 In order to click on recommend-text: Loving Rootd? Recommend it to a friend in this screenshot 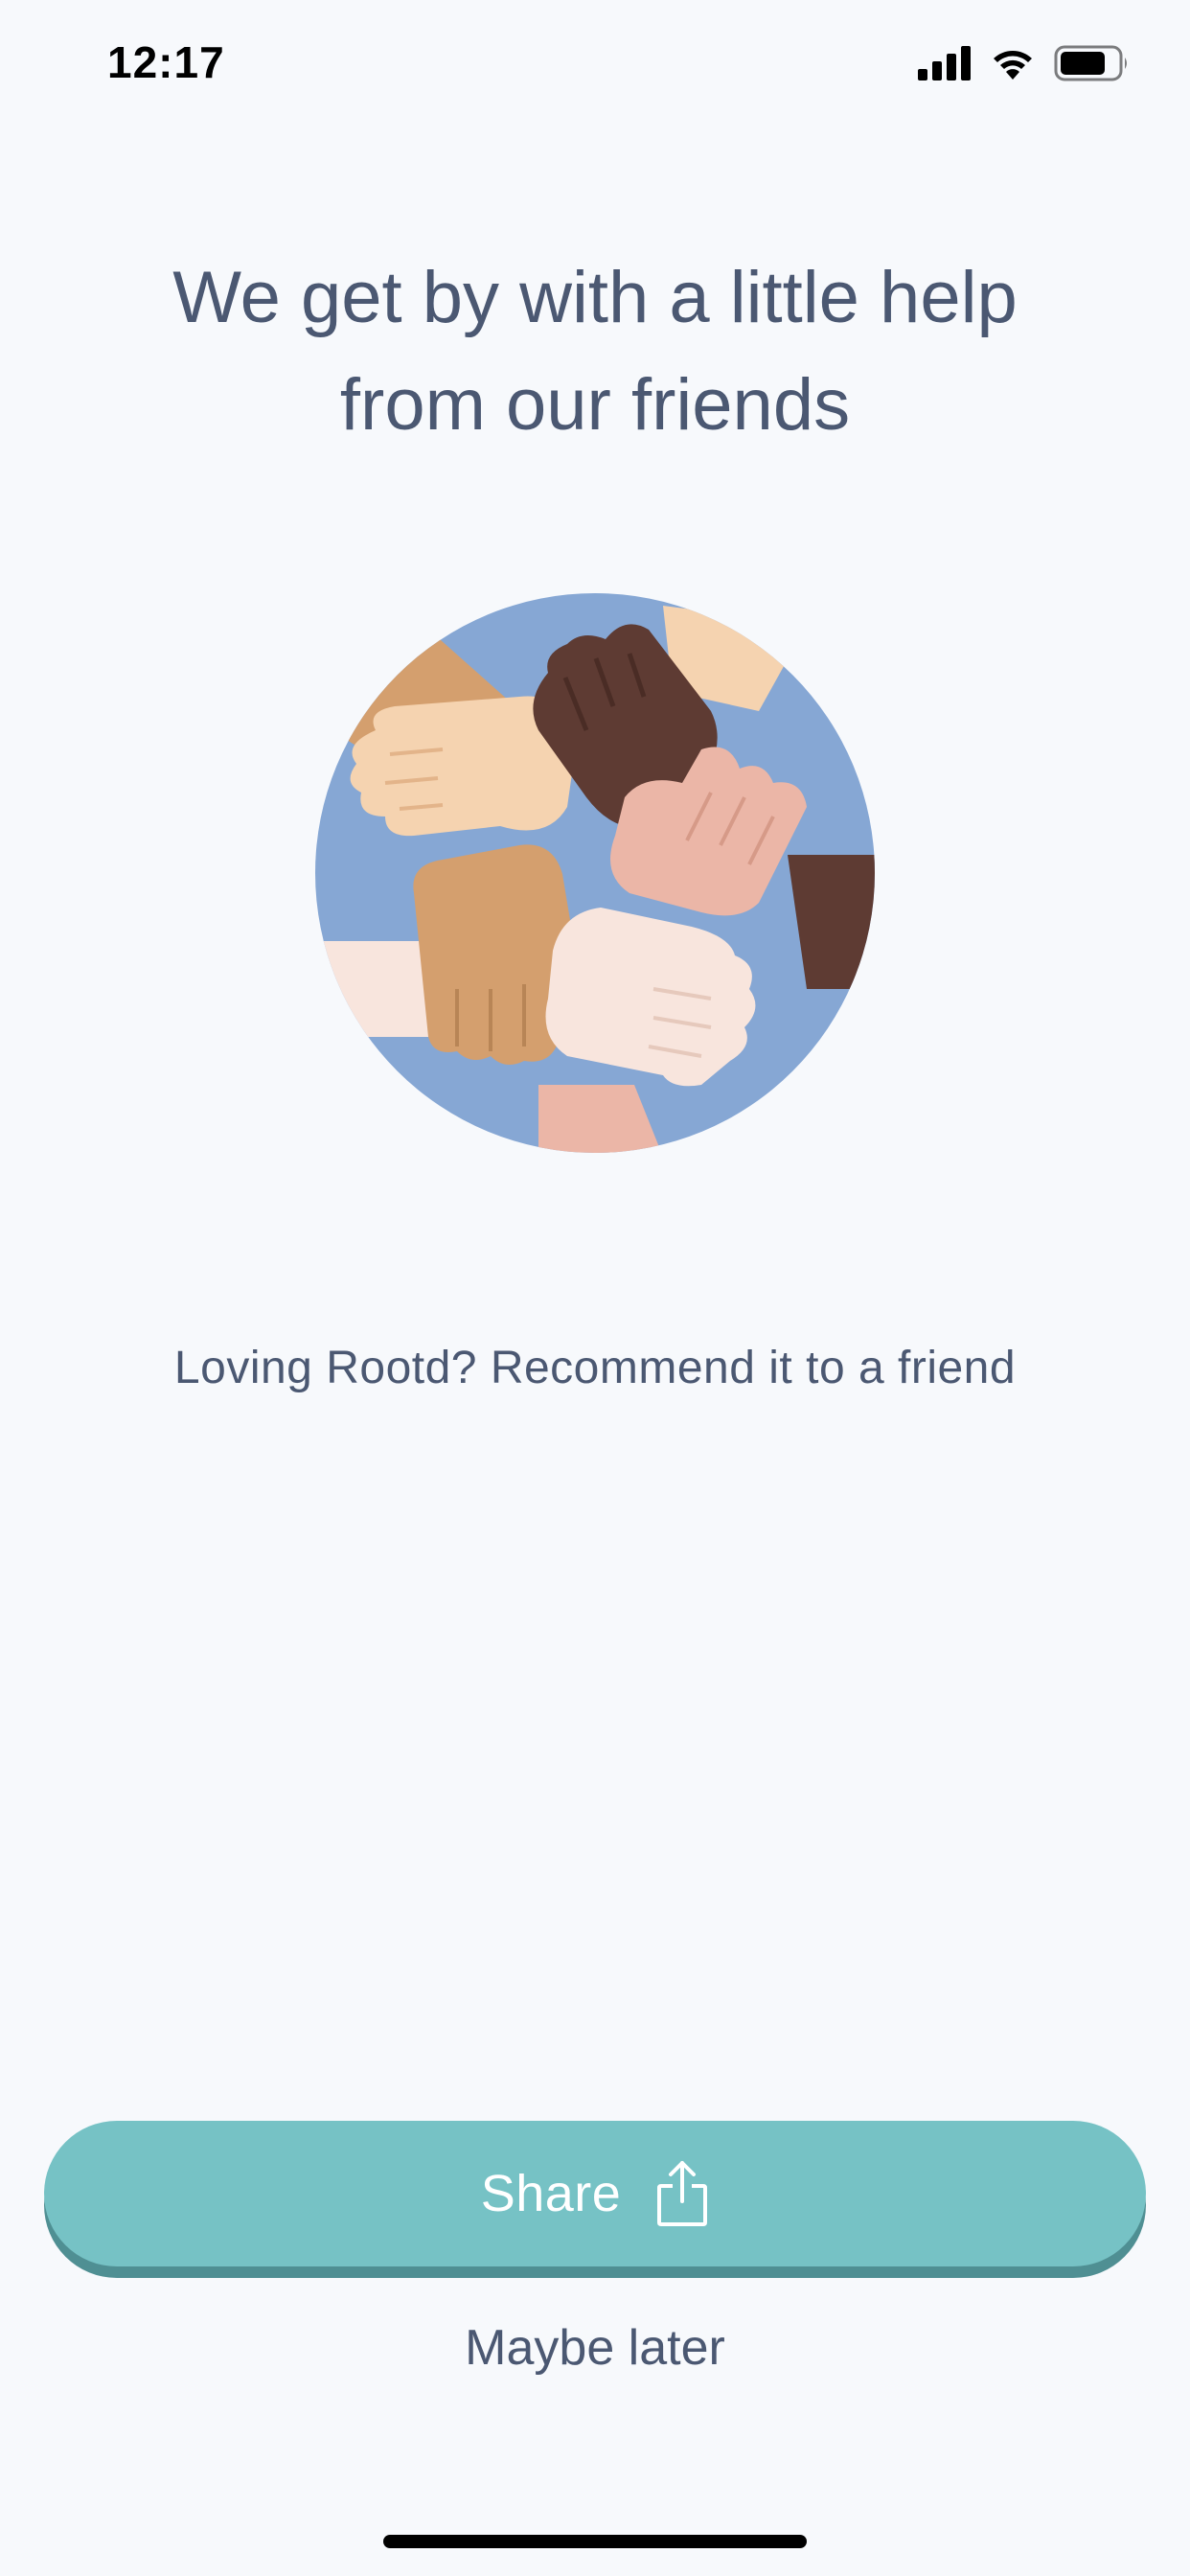, I will do `click(595, 1368)`.